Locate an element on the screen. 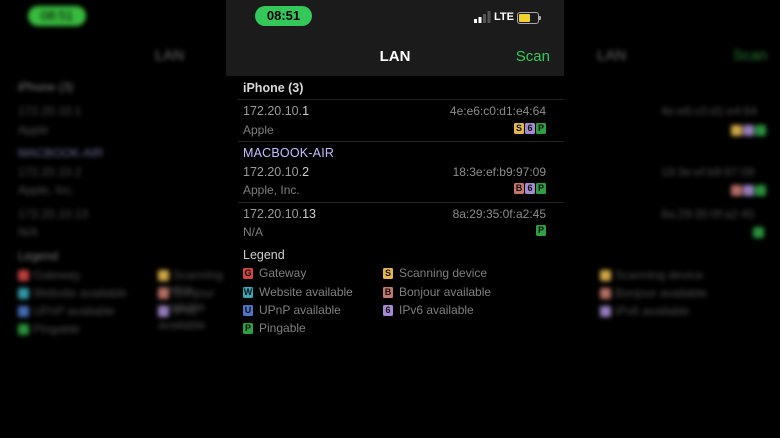 This screenshot has width=780, height=438. signal-icon is located at coordinates (482, 17).